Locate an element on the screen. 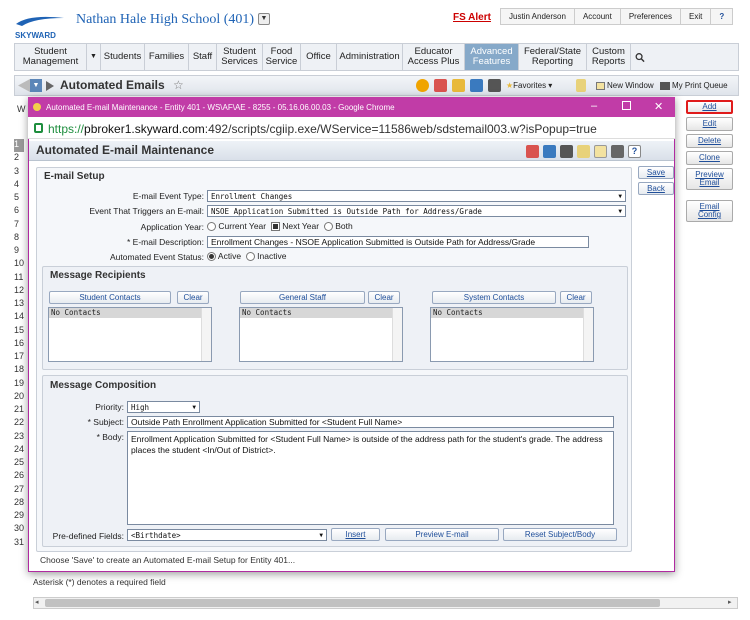 This screenshot has height=620, width=750. active-radio is located at coordinates (211, 257).